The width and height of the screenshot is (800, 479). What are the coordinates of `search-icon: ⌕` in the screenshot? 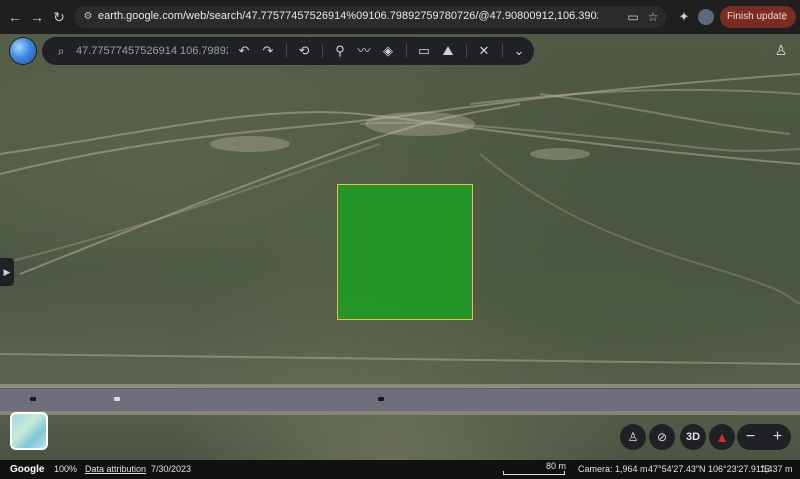 It's located at (61, 51).